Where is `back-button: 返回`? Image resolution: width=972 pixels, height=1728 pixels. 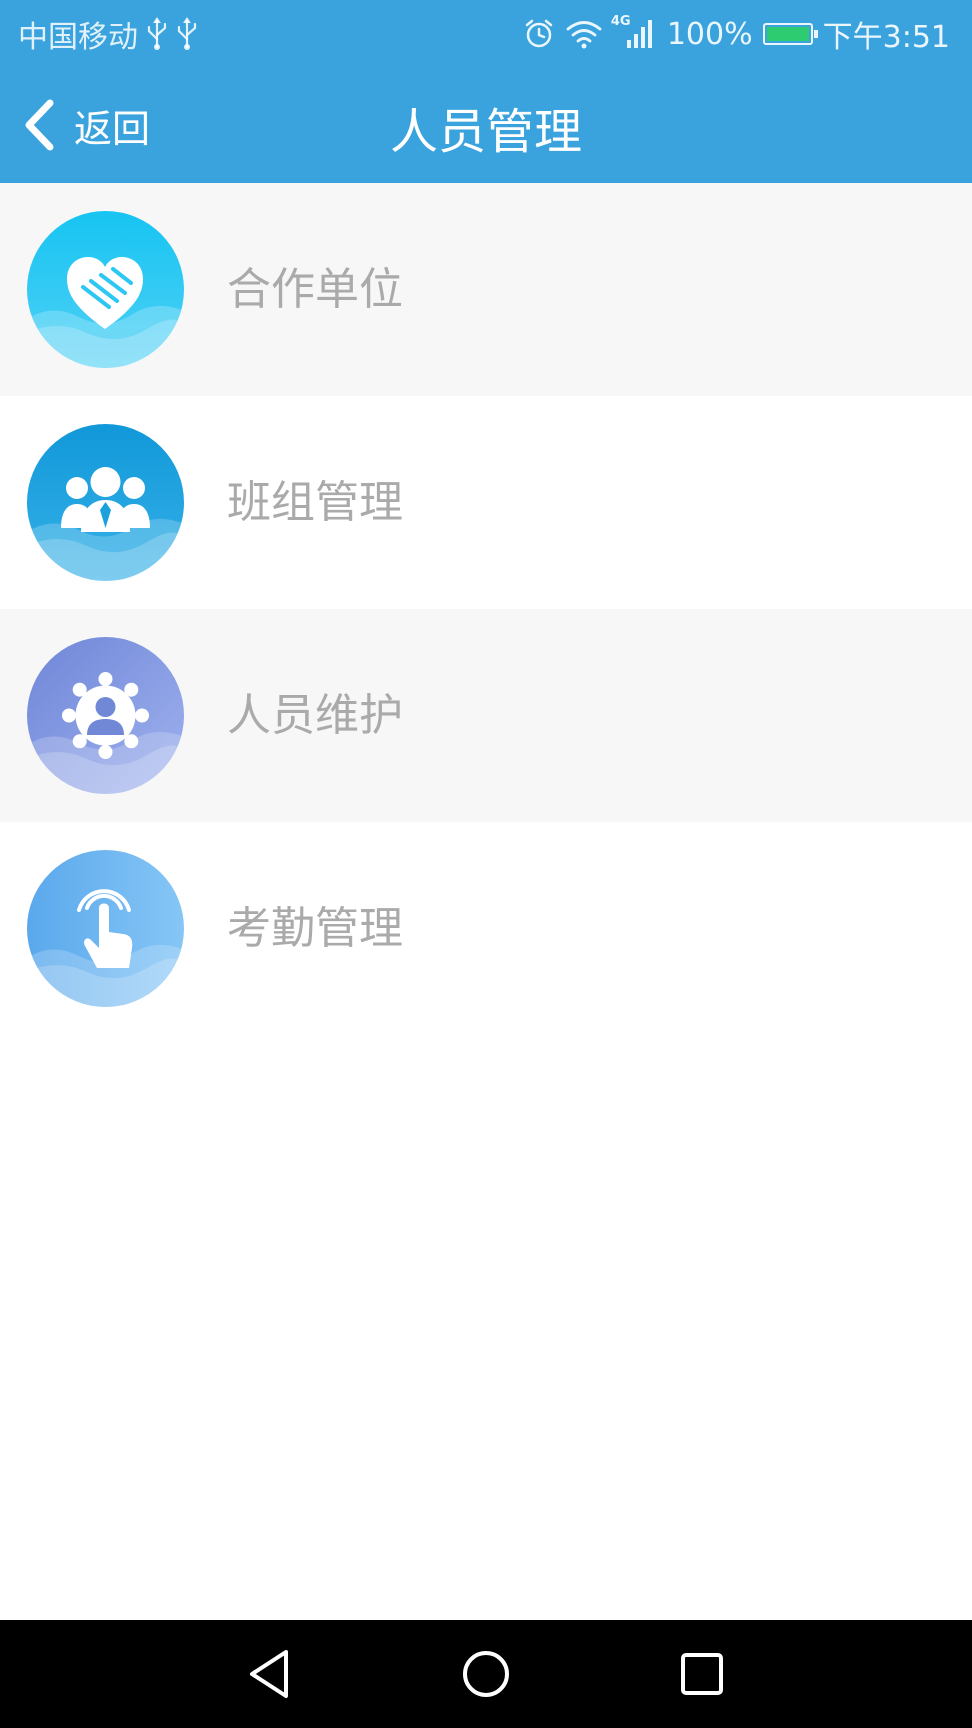
back-button: 返回 is located at coordinates (86, 125).